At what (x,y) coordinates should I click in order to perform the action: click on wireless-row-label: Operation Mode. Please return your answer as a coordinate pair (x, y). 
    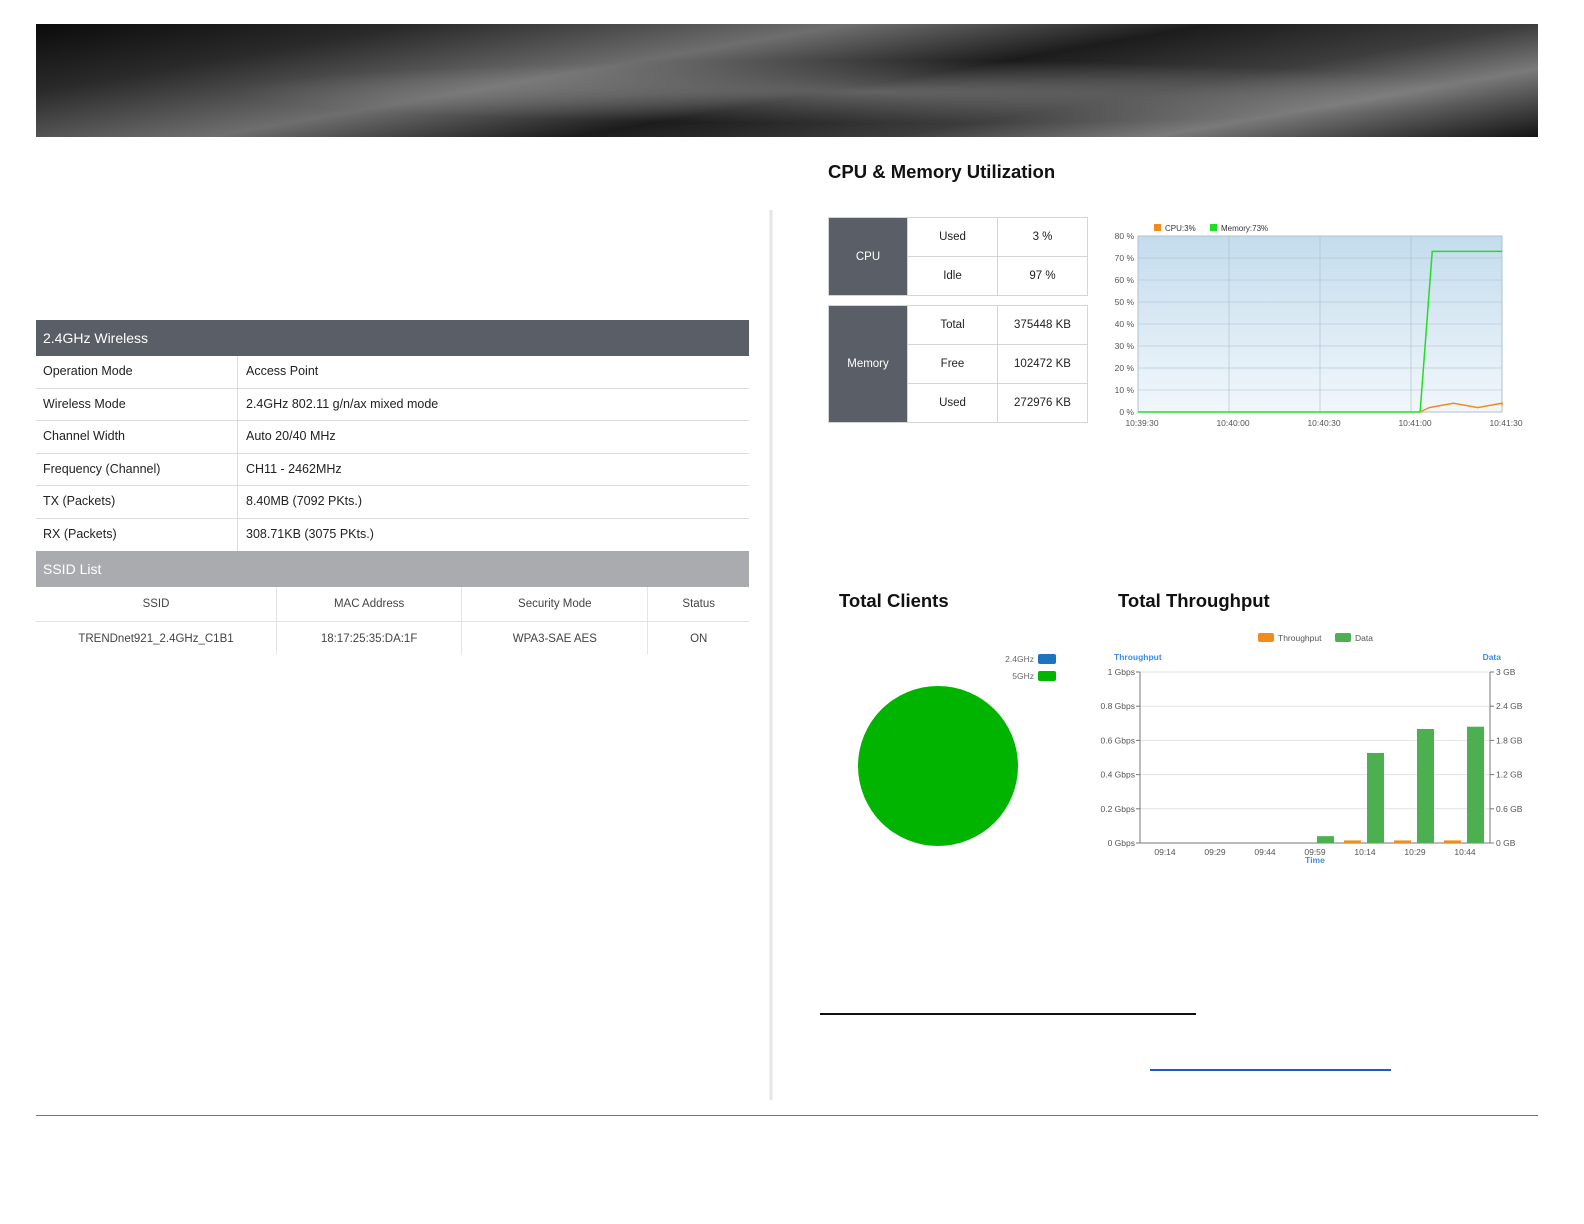
    Looking at the image, I should click on (137, 372).